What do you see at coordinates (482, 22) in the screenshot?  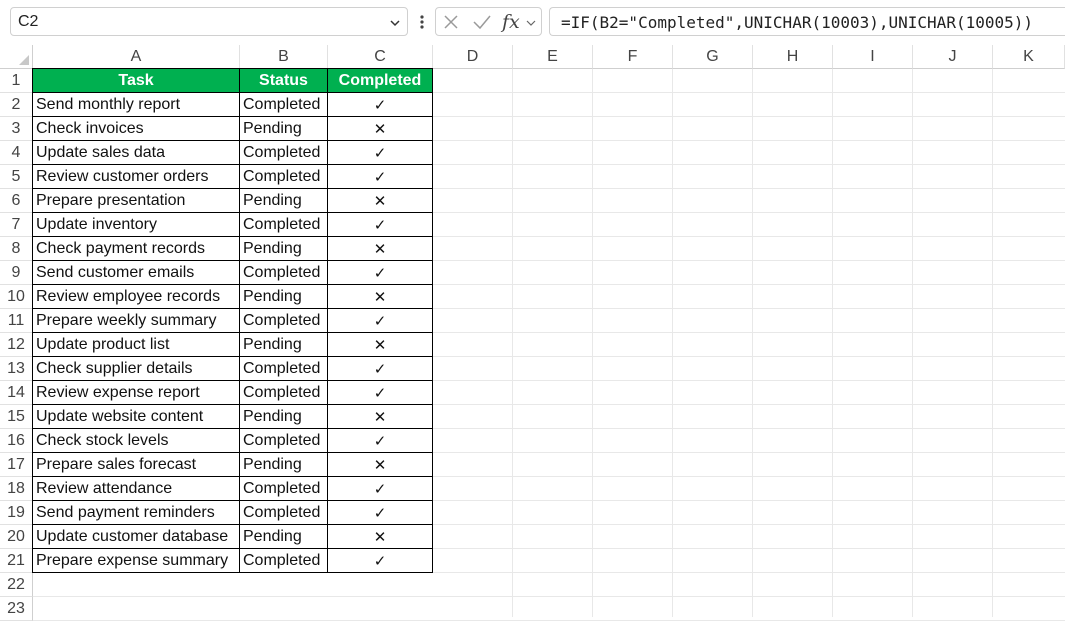 I see `enter-check-icon` at bounding box center [482, 22].